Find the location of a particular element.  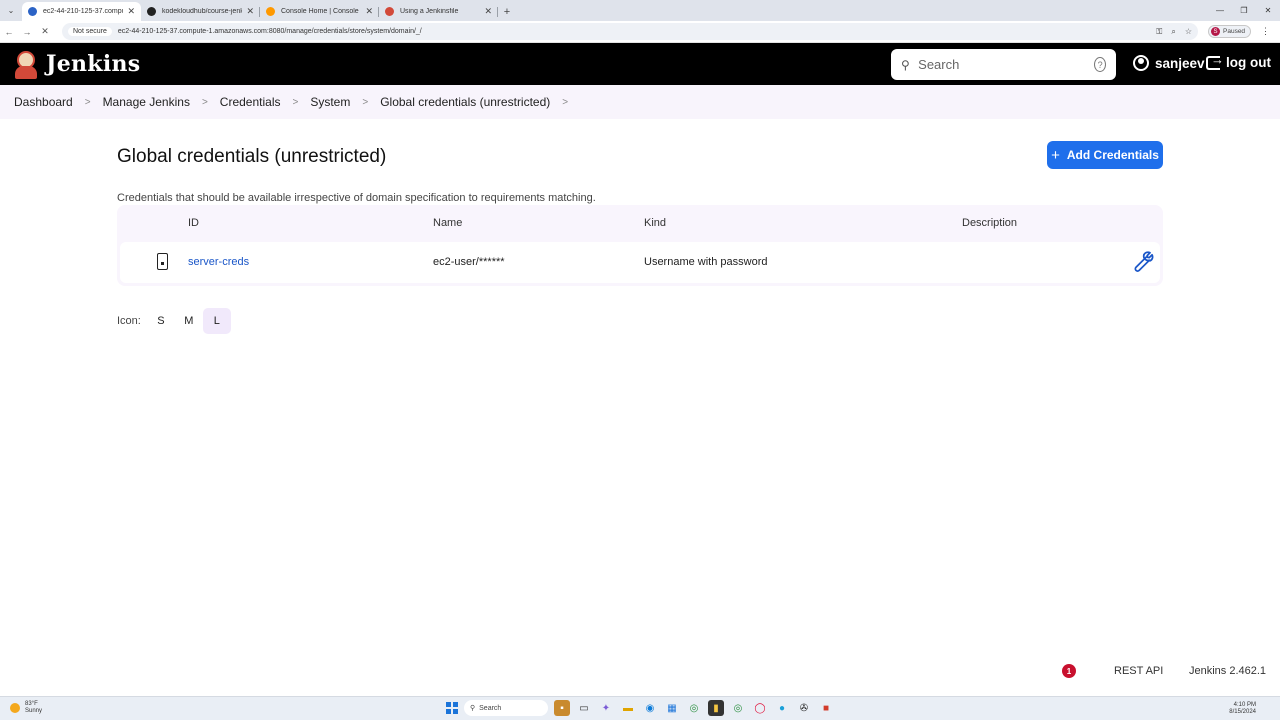

sun-icon is located at coordinates (15, 708).